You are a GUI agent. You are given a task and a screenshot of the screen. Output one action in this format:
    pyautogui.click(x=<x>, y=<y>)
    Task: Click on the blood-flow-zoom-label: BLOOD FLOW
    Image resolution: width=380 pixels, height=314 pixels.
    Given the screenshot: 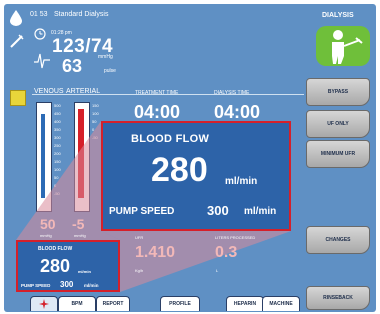 What is the action you would take?
    pyautogui.click(x=170, y=139)
    